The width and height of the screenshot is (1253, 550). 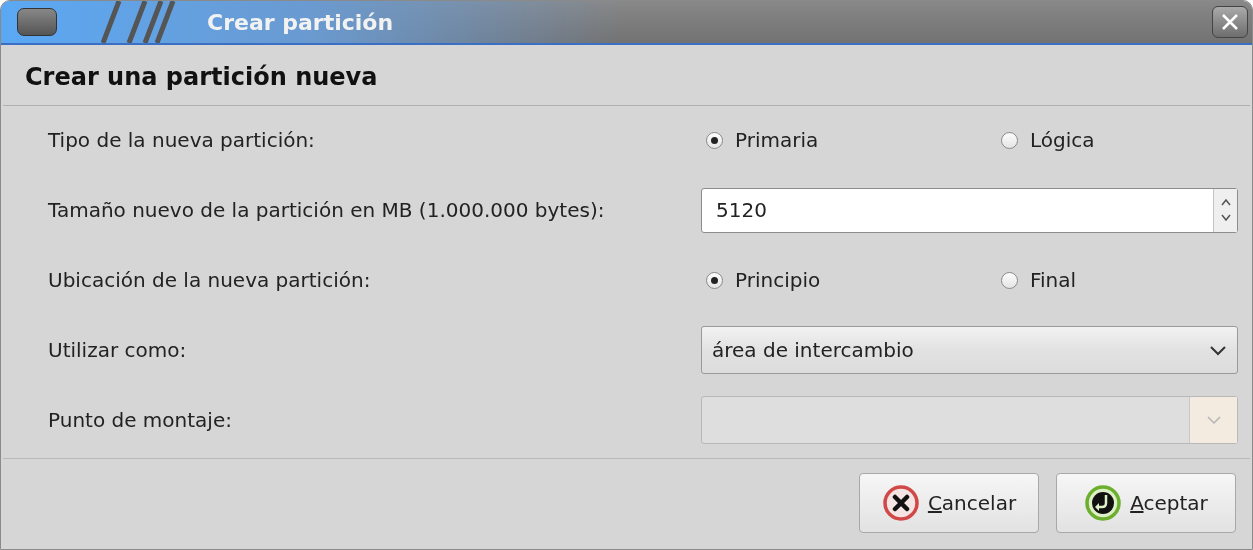 I want to click on spin-field: 5120, so click(x=969, y=210).